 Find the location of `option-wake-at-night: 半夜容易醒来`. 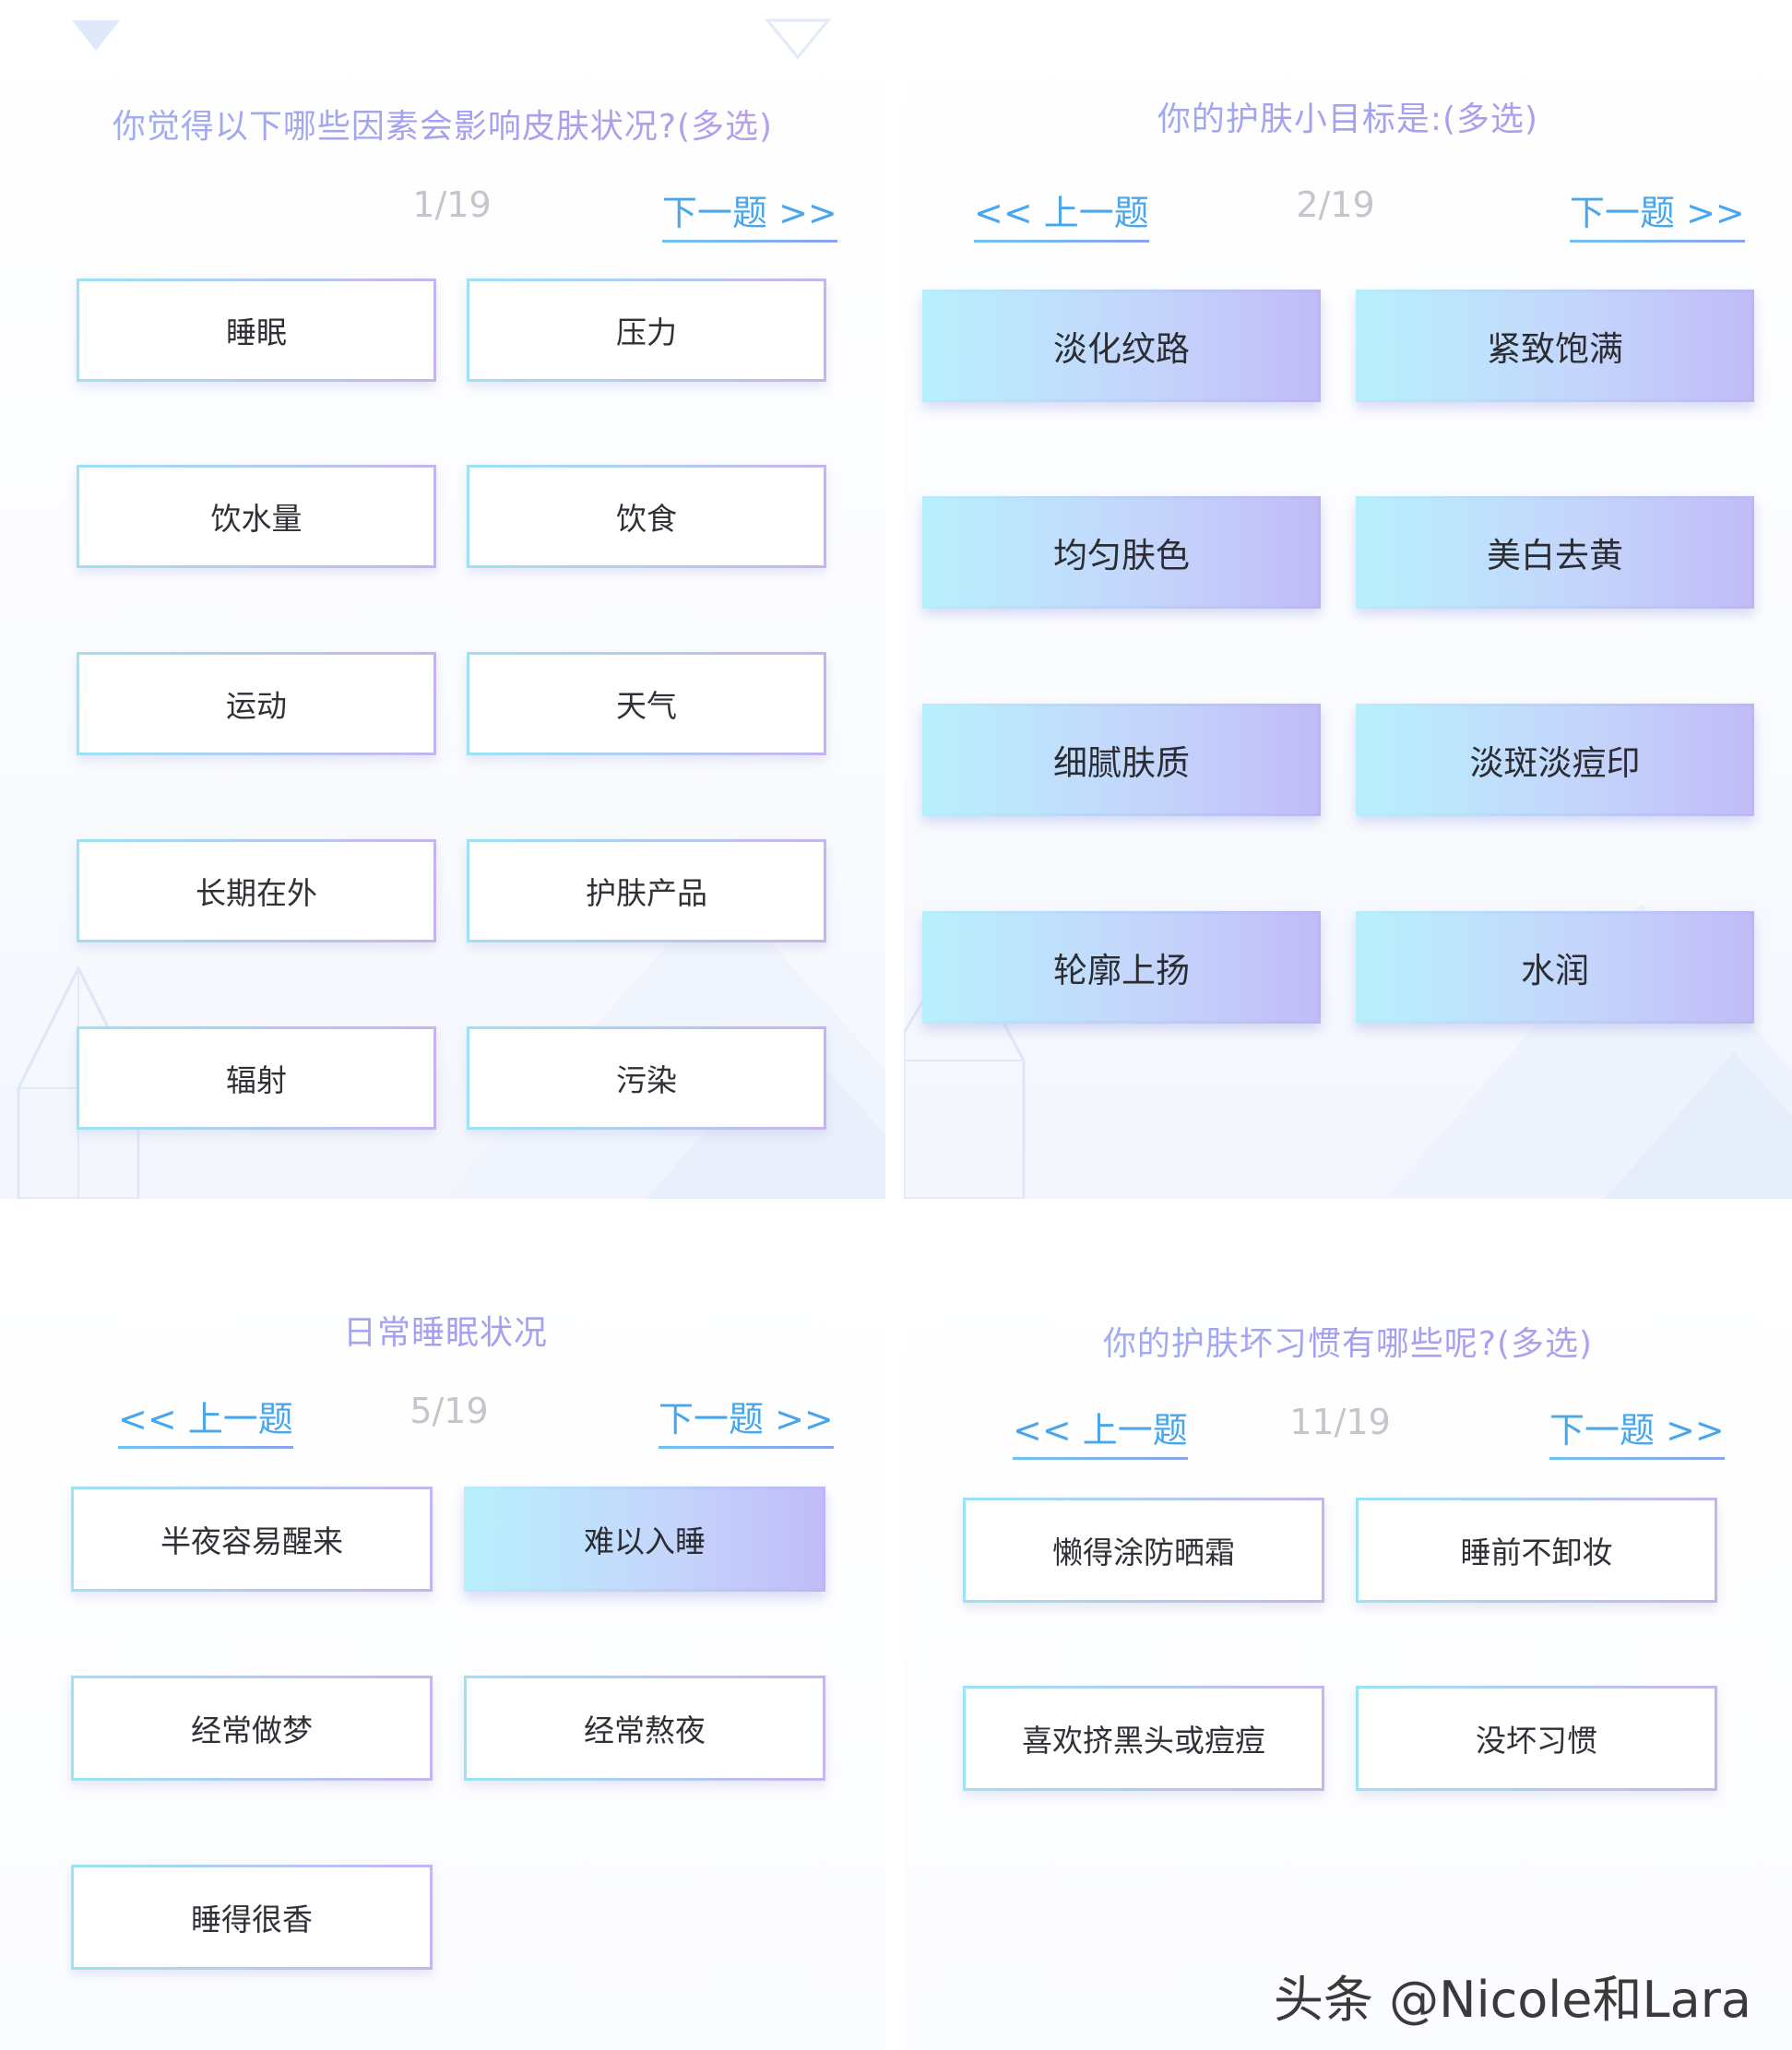

option-wake-at-night: 半夜容易醒来 is located at coordinates (252, 1540).